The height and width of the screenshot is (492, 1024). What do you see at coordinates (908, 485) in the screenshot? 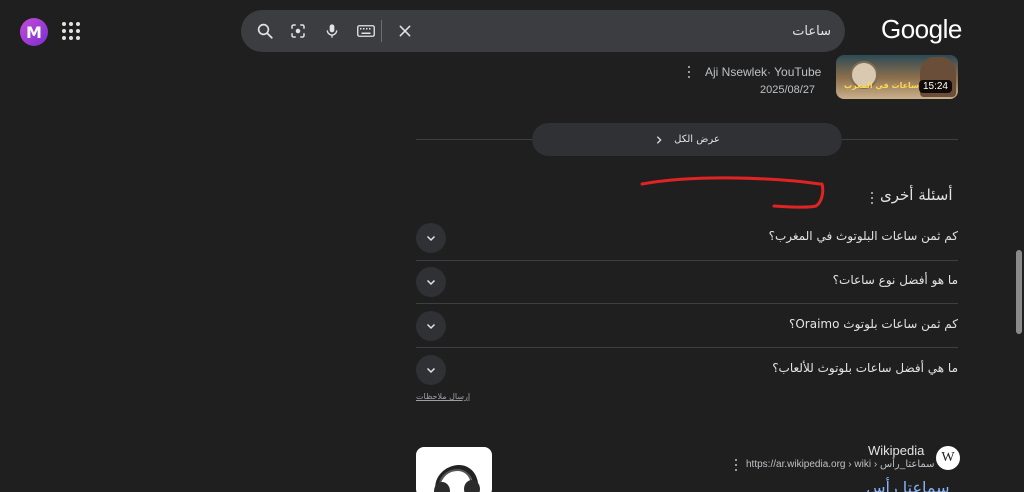
I see `result-title-link: سماعتا رأس` at bounding box center [908, 485].